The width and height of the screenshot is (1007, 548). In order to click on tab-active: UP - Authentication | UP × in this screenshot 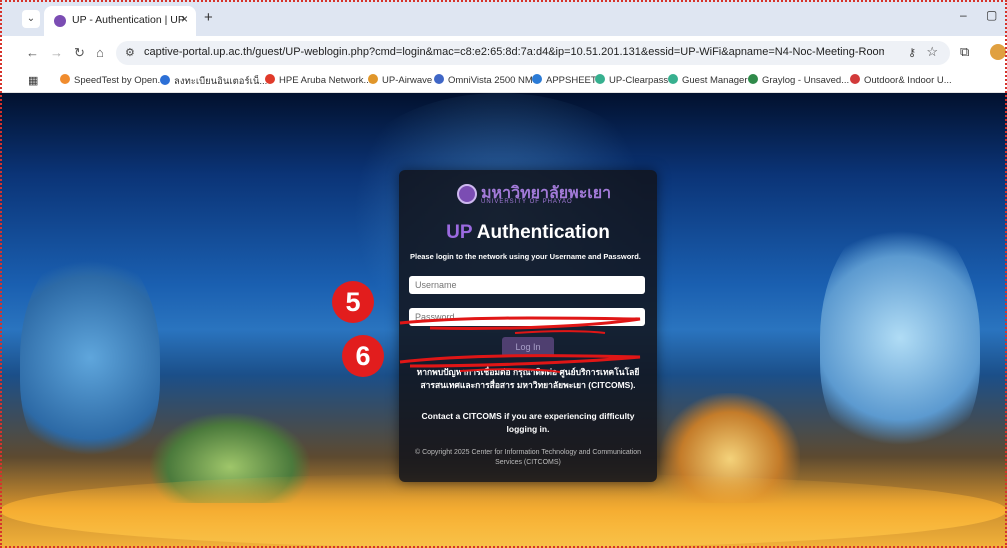, I will do `click(120, 21)`.